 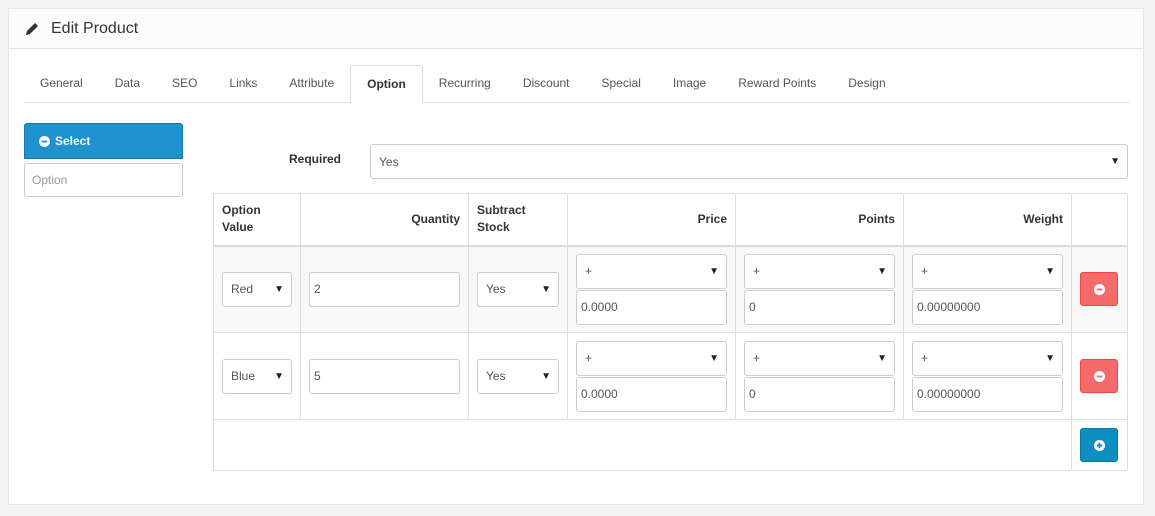 I want to click on header-action, so click(x=1099, y=220).